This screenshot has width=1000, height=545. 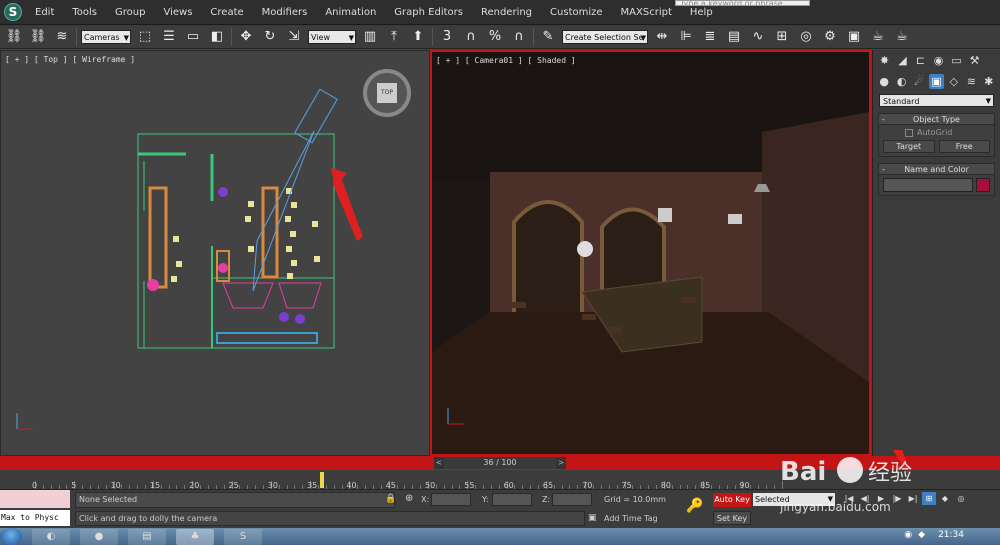 What do you see at coordinates (956, 60) in the screenshot?
I see `display-tab-icon: ▭` at bounding box center [956, 60].